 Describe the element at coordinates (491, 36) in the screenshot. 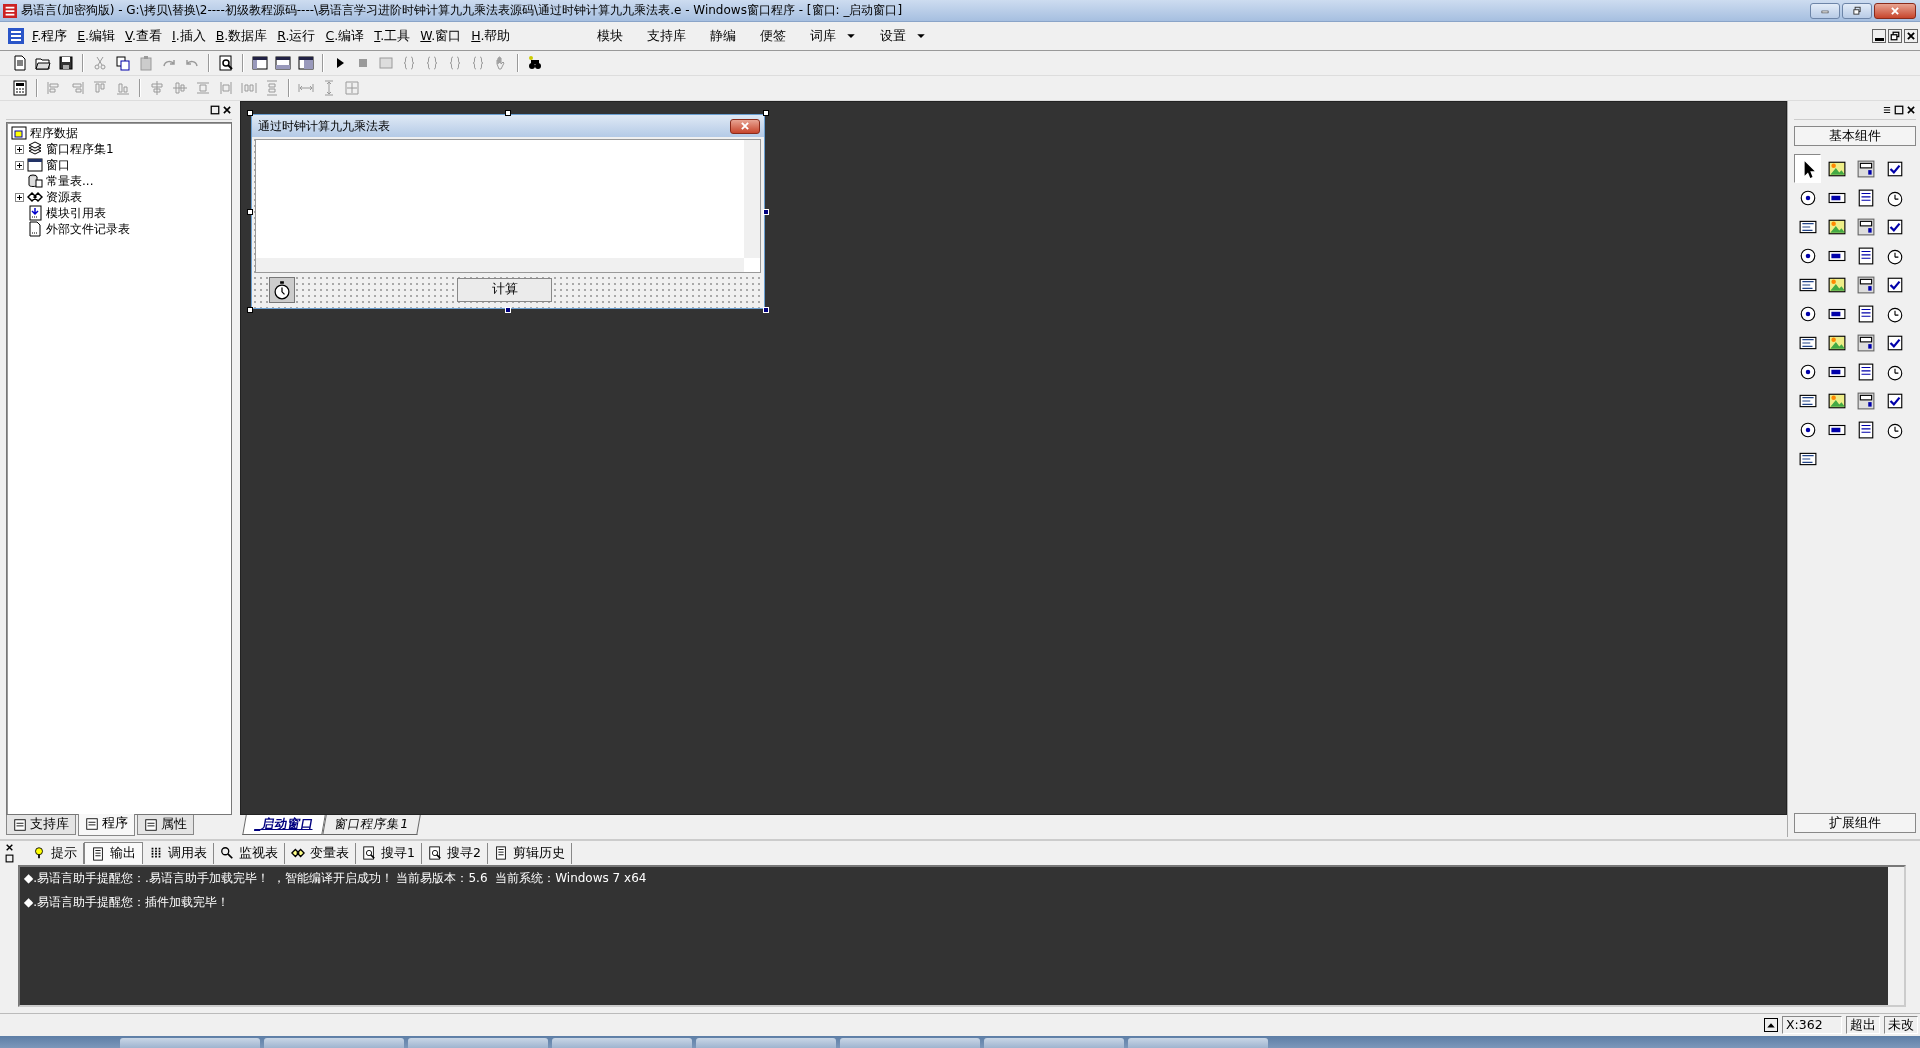

I see `menu-item: H.帮助` at that location.